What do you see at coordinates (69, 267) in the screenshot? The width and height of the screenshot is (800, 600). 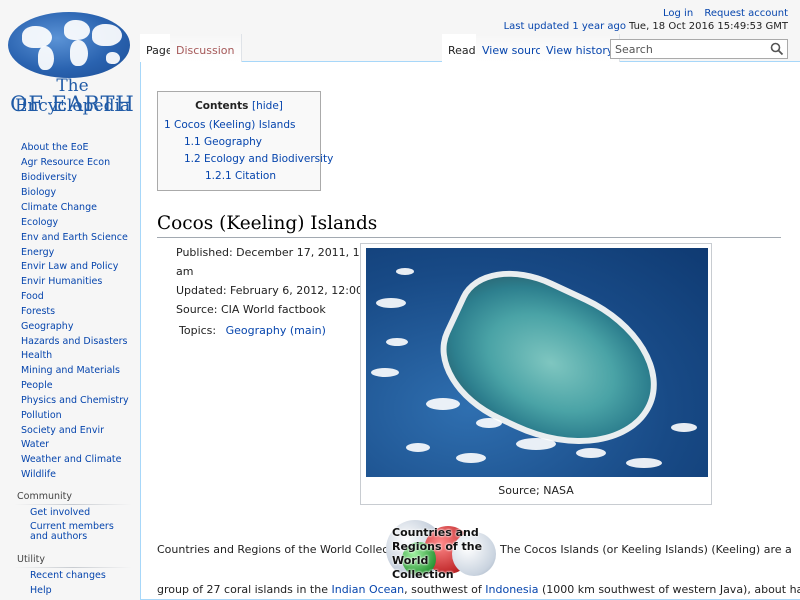 I see `sidebar-item-envir-law-policy: Envir Law and Policy` at bounding box center [69, 267].